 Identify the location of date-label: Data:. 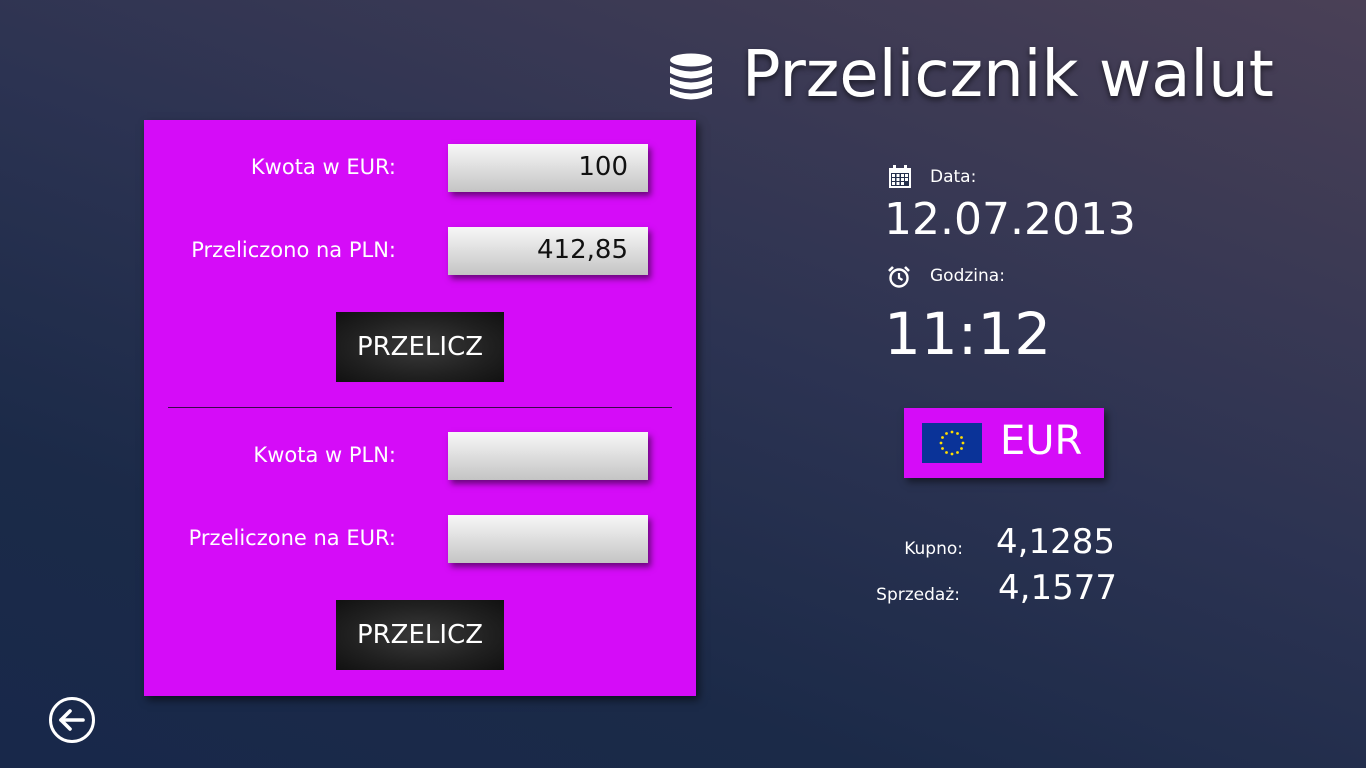
(953, 177).